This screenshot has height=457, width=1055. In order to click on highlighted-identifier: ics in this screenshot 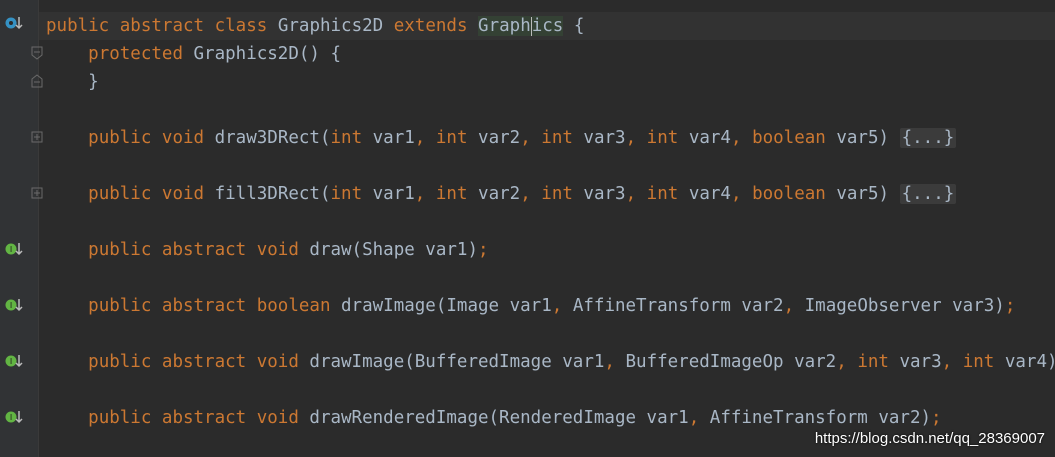, I will do `click(547, 26)`.